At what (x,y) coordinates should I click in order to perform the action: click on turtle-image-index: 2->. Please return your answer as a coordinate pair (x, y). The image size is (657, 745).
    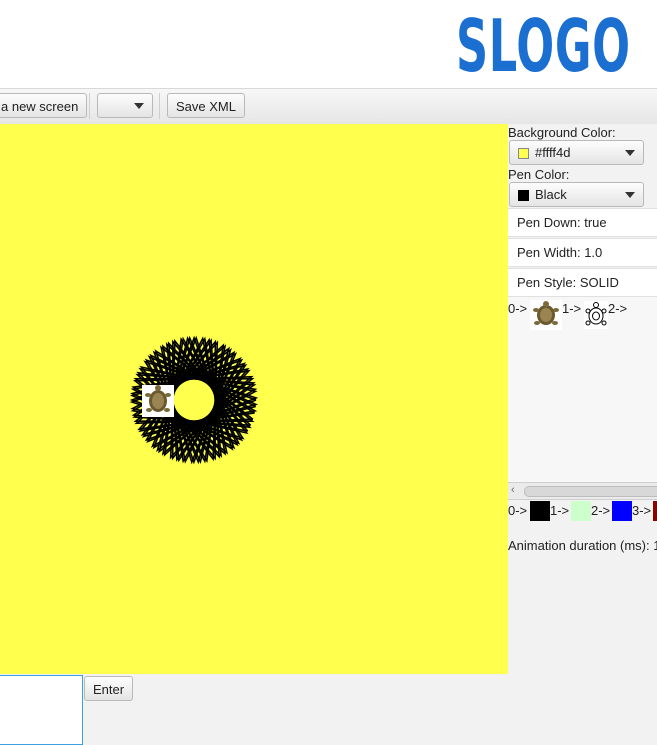
    Looking at the image, I should click on (618, 308).